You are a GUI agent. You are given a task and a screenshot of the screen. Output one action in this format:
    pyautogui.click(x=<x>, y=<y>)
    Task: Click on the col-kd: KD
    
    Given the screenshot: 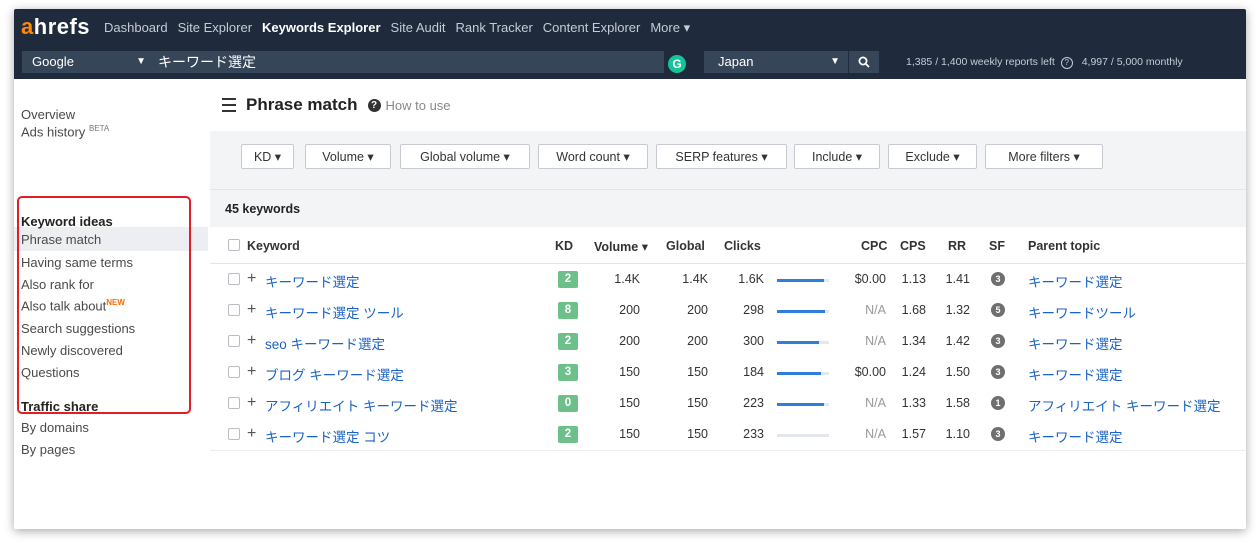 What is the action you would take?
    pyautogui.click(x=564, y=246)
    